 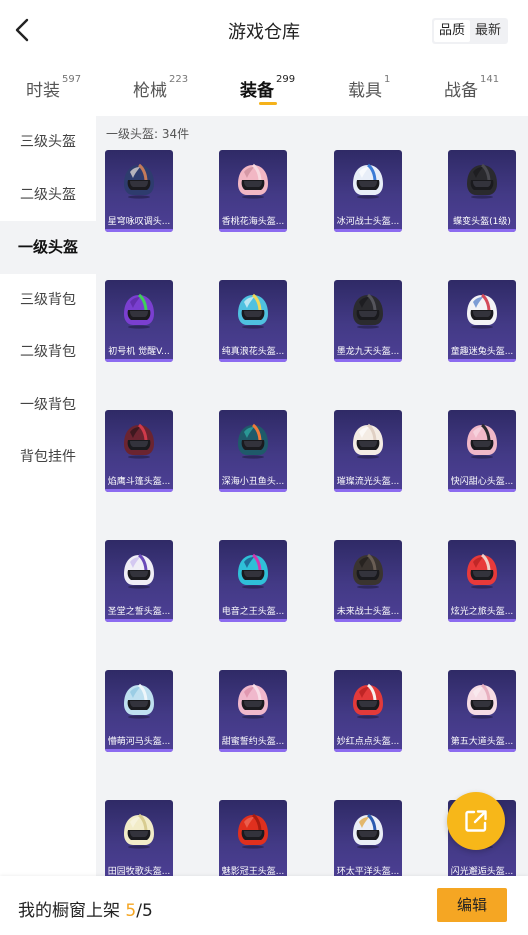 I want to click on tab-firearms: 枪械223, so click(x=161, y=87).